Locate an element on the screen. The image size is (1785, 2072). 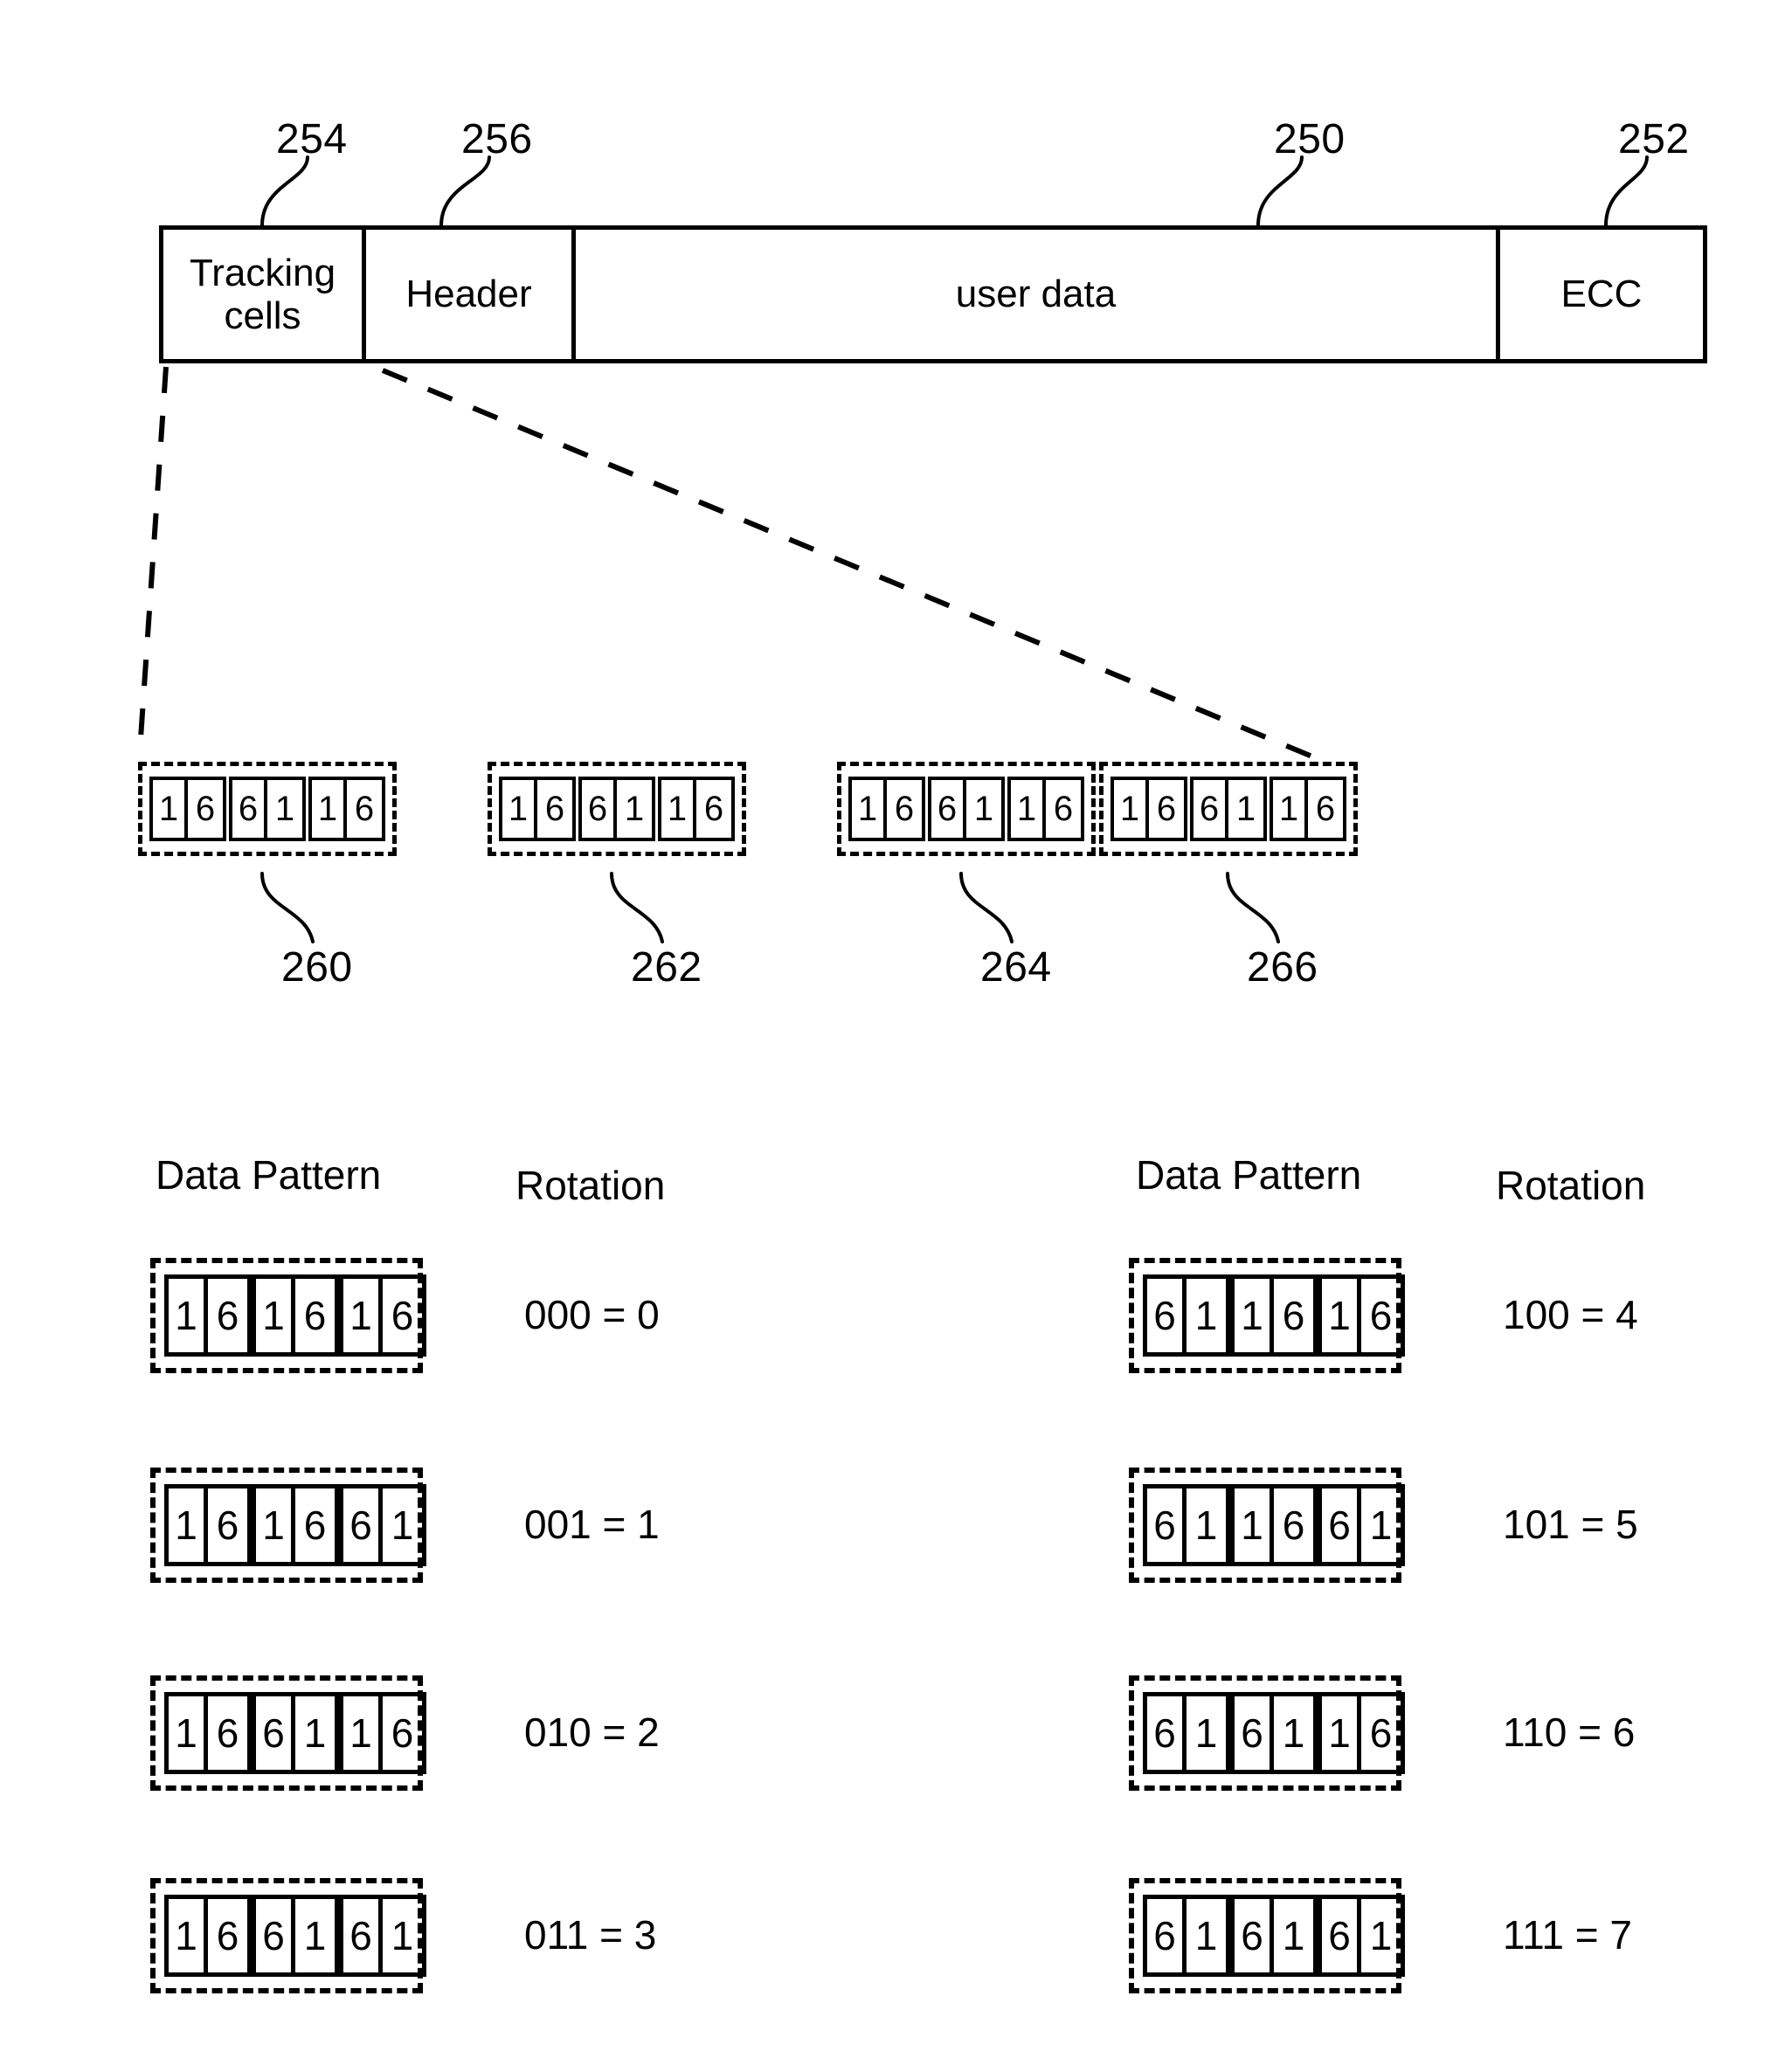
sector-cell-header: Header is located at coordinates (471, 294).